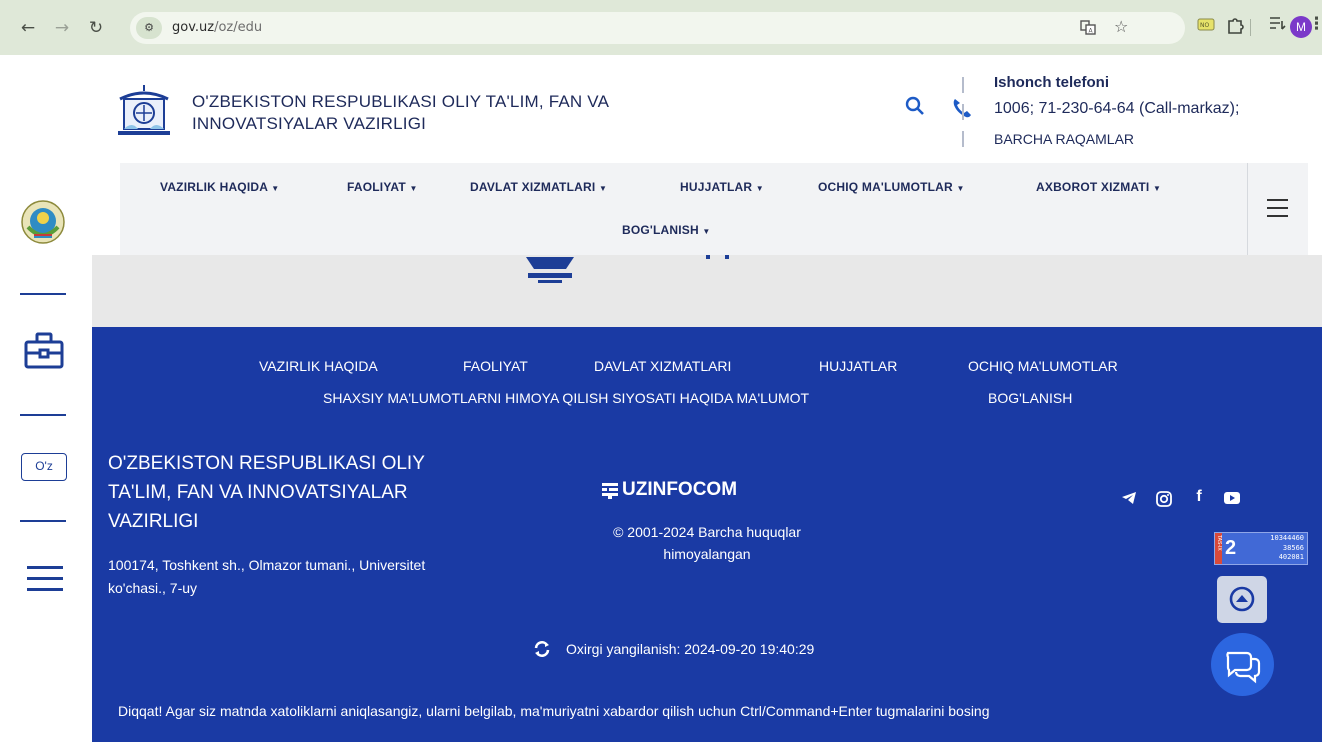 This screenshot has width=1322, height=742. Describe the element at coordinates (1043, 366) in the screenshot. I see `footer-link-open-data: OCHIQ MA'LUMOTLAR` at that location.